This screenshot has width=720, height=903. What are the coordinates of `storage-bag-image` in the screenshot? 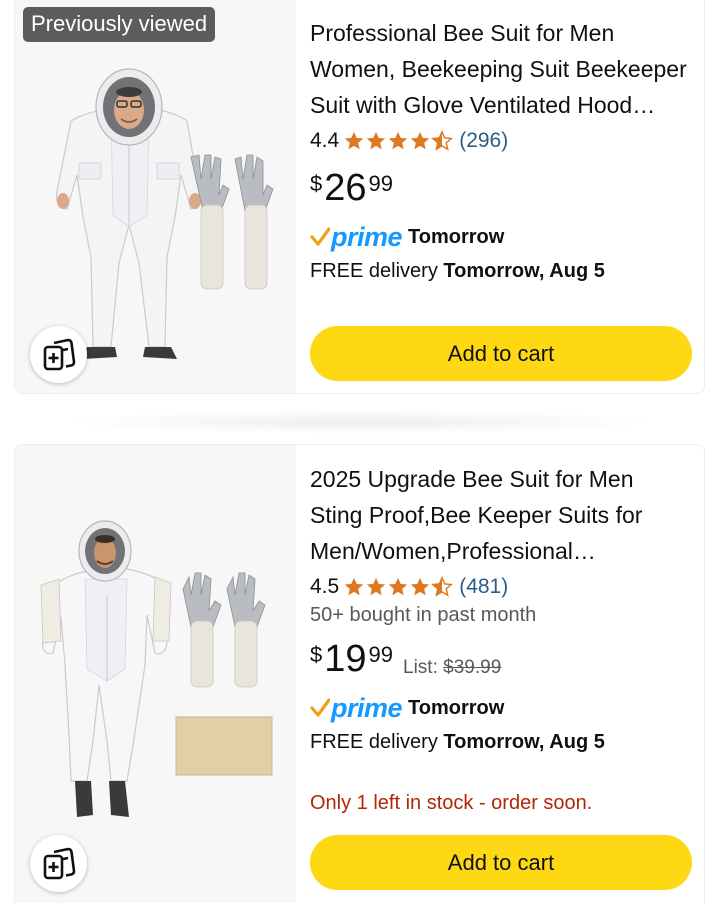 It's located at (224, 746).